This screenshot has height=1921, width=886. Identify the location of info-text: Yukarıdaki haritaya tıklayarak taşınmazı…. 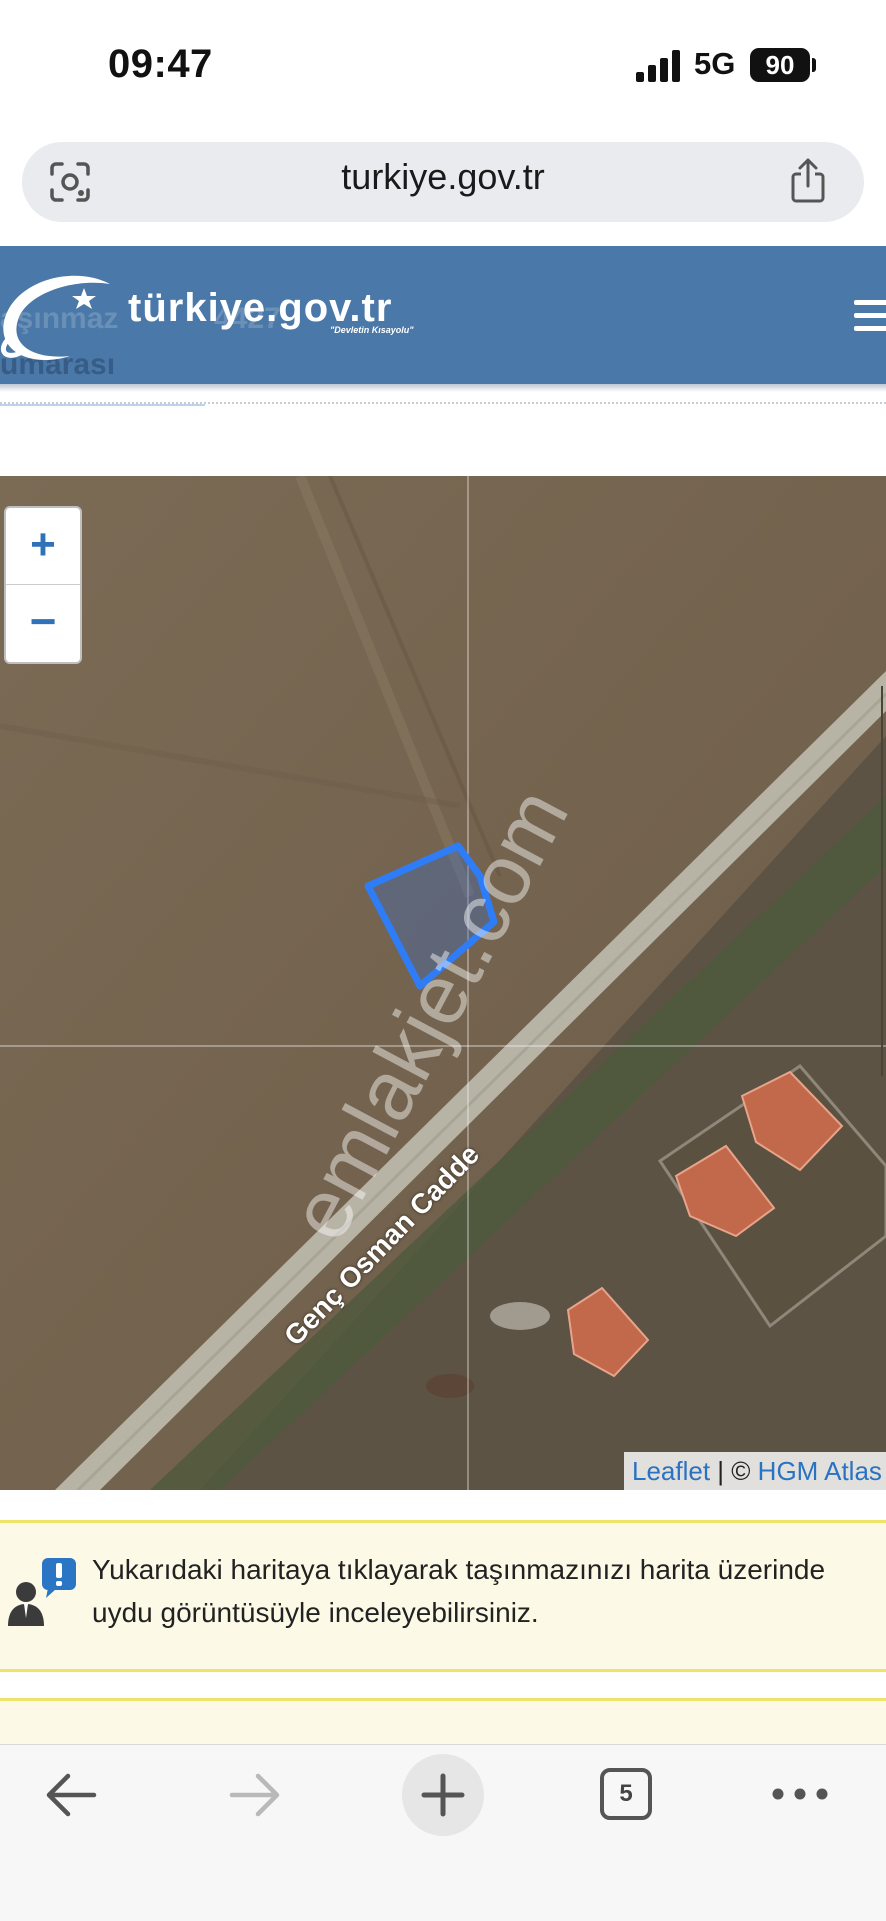
(459, 1591).